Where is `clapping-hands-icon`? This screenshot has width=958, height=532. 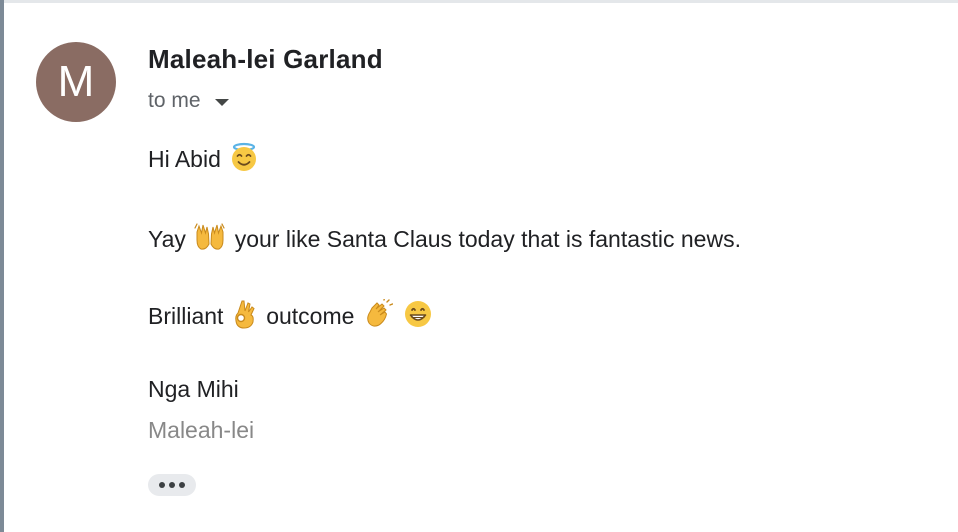 clapping-hands-icon is located at coordinates (378, 316).